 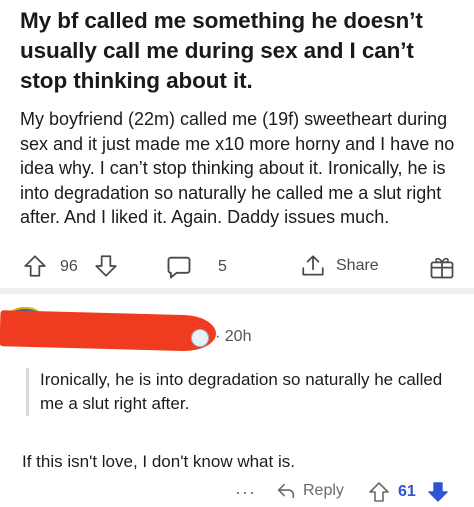 What do you see at coordinates (407, 491) in the screenshot?
I see `comment-vote-count: 61` at bounding box center [407, 491].